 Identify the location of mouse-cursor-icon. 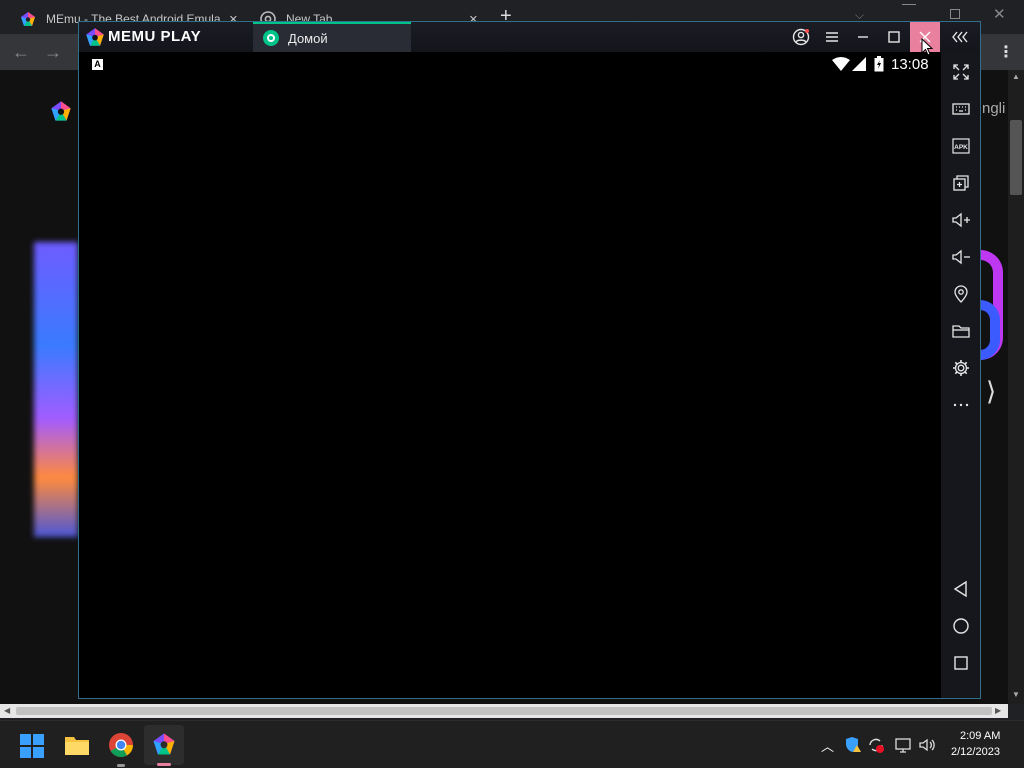
(927, 49).